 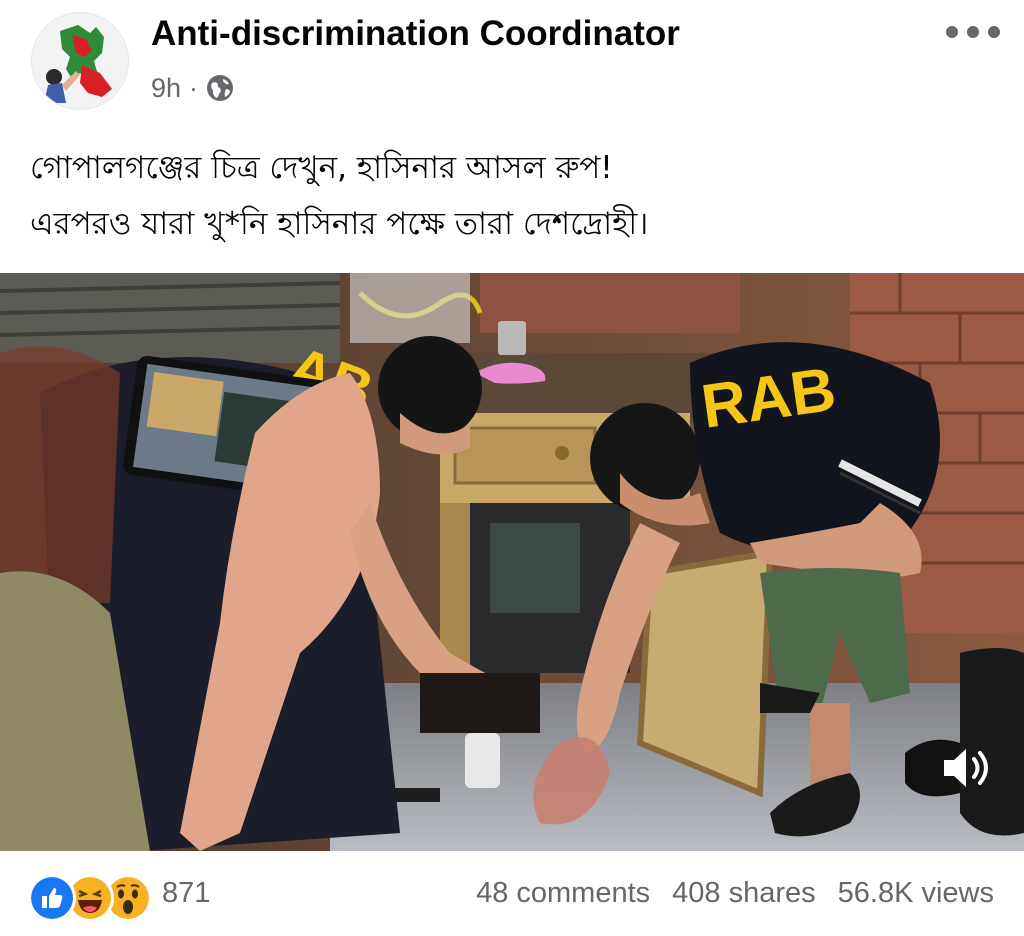 What do you see at coordinates (166, 88) in the screenshot?
I see `post-time: 9h` at bounding box center [166, 88].